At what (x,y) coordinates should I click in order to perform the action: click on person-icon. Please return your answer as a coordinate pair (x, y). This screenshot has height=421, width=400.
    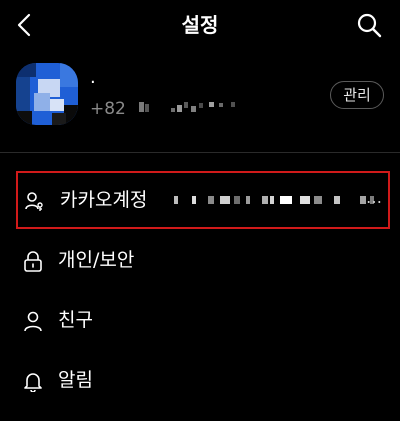
    Looking at the image, I should click on (33, 321).